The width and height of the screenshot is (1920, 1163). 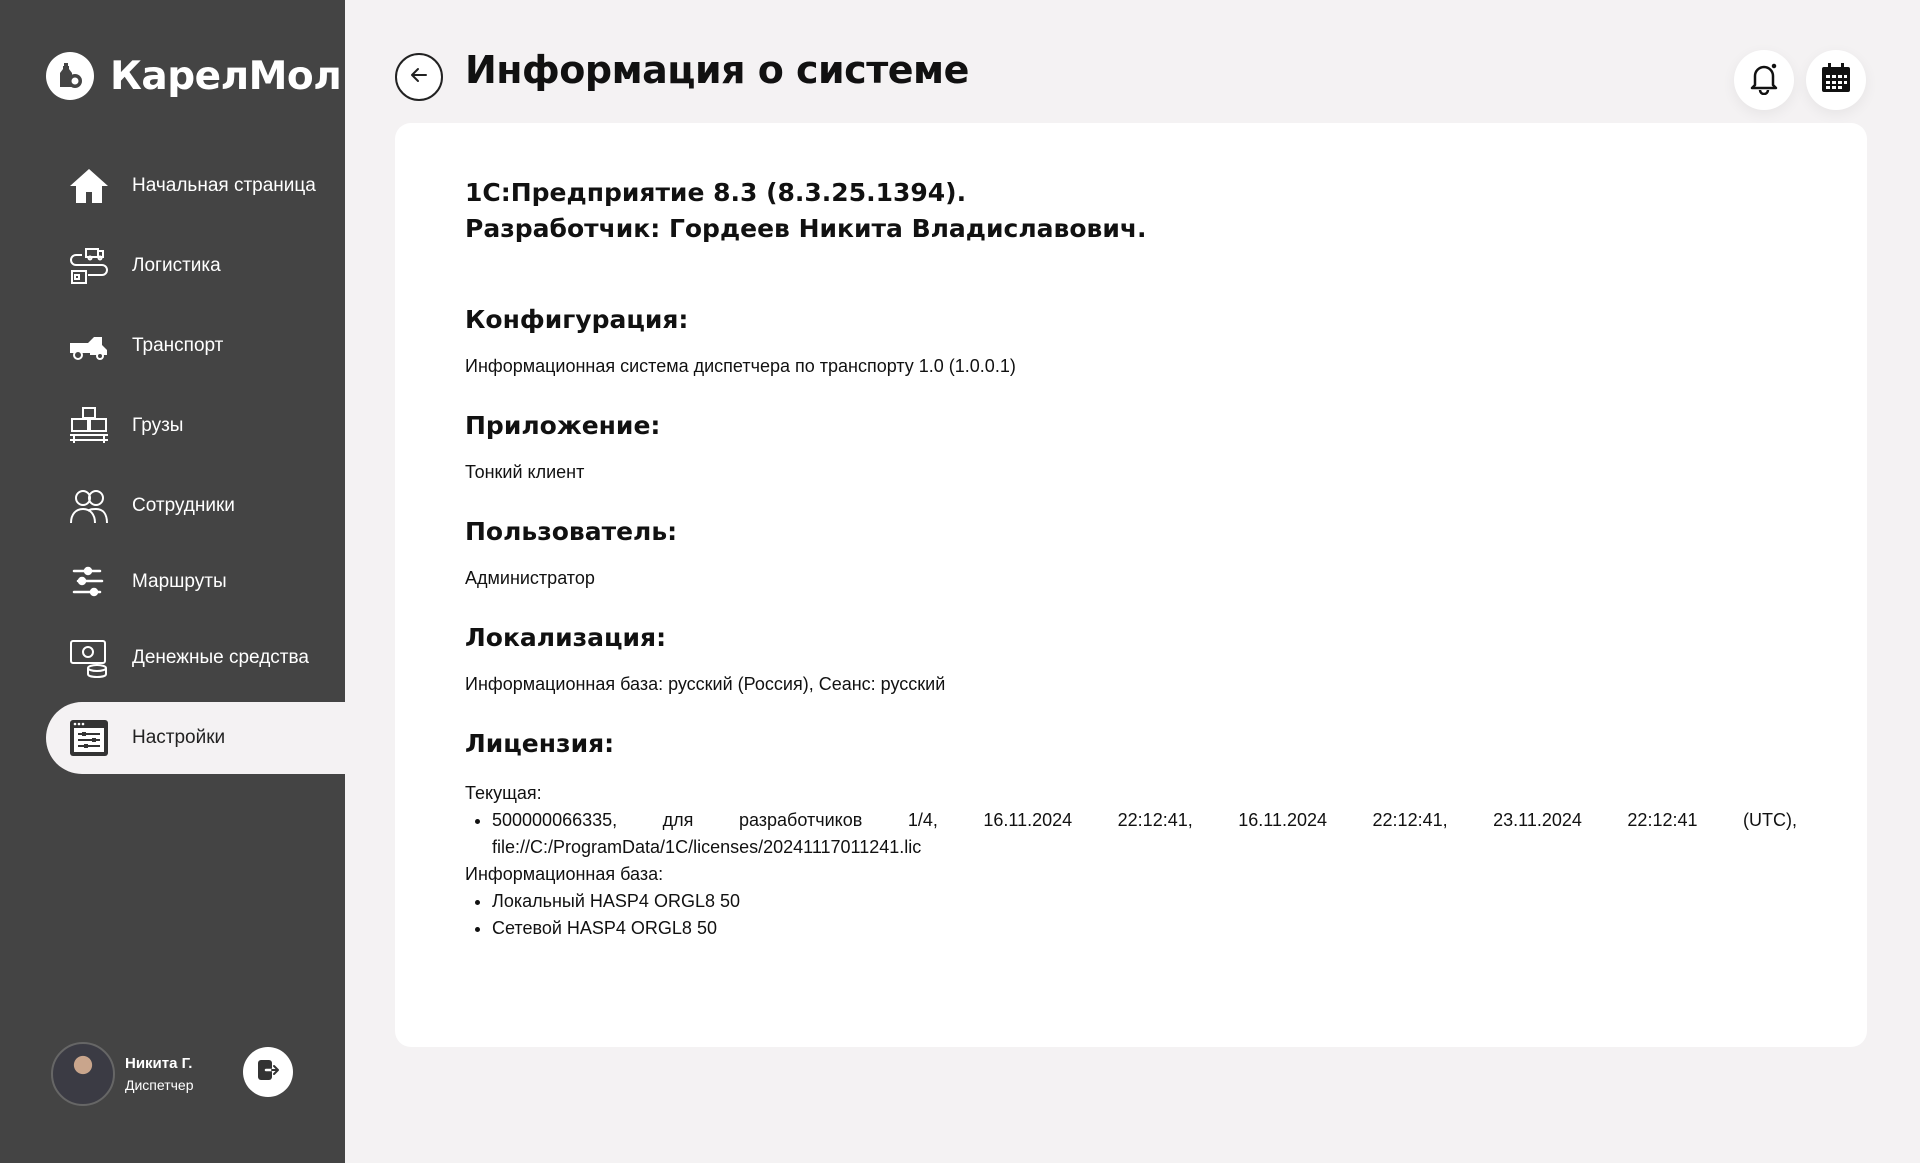 I want to click on calendar-icon, so click(x=1836, y=80).